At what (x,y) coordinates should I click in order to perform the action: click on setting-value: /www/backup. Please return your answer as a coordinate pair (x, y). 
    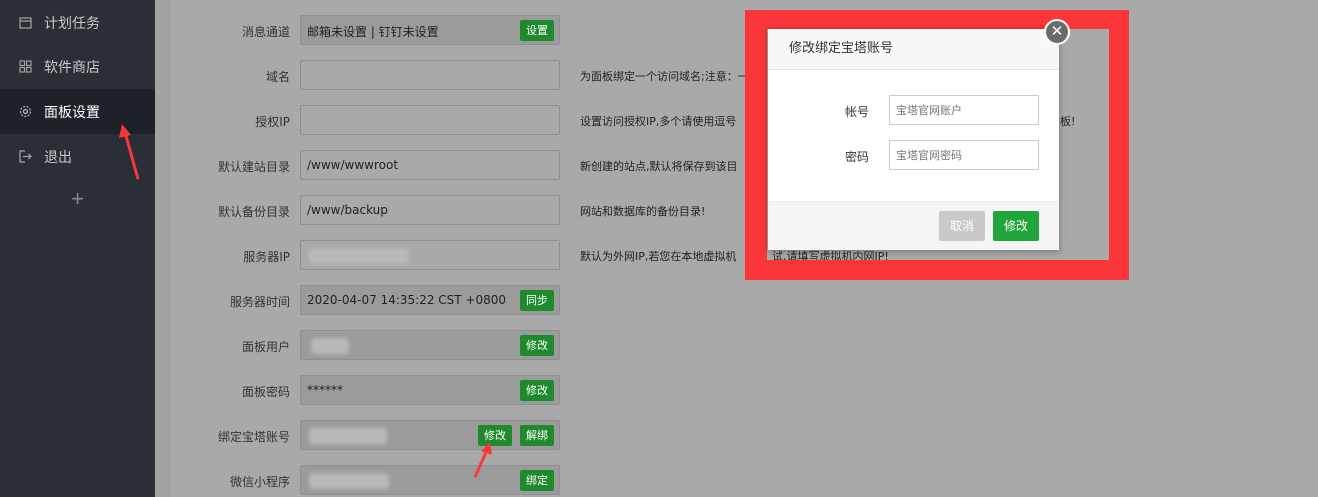
    Looking at the image, I should click on (347, 210).